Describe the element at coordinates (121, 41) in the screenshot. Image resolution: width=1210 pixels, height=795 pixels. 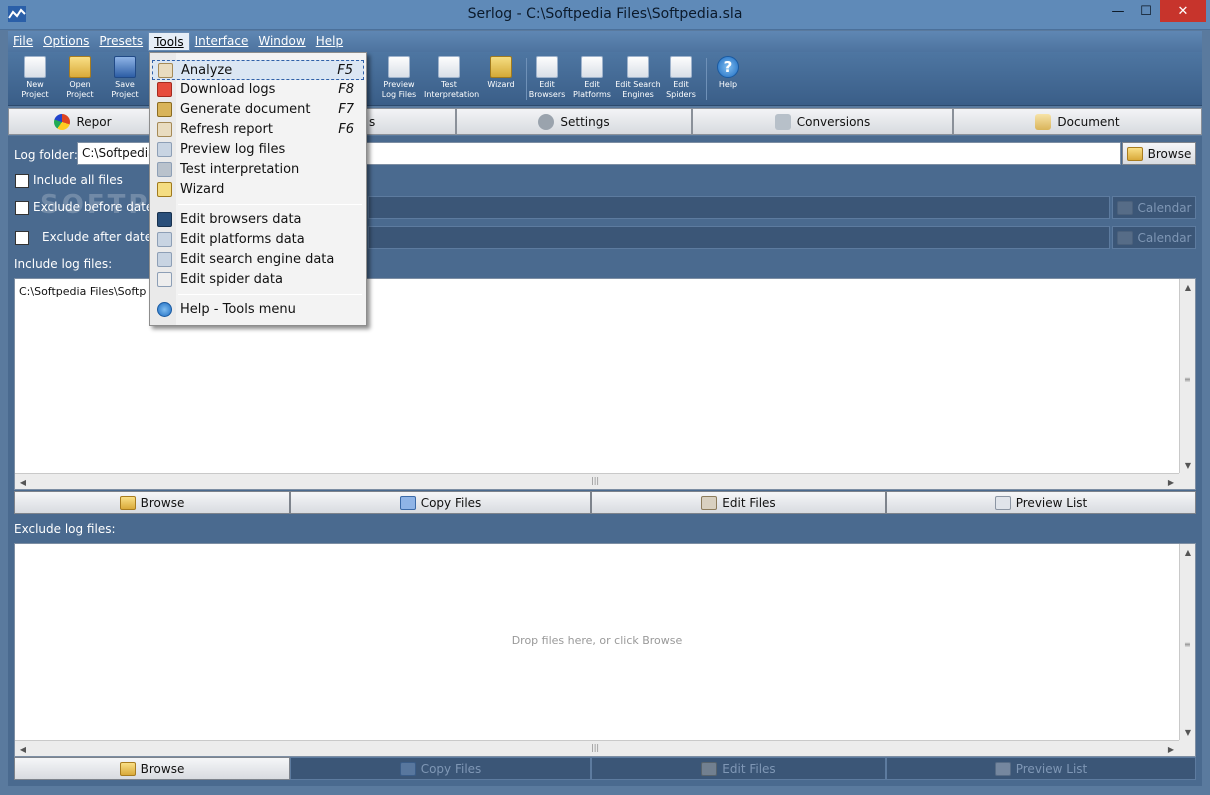
I see `menu-presets: Presets` at that location.